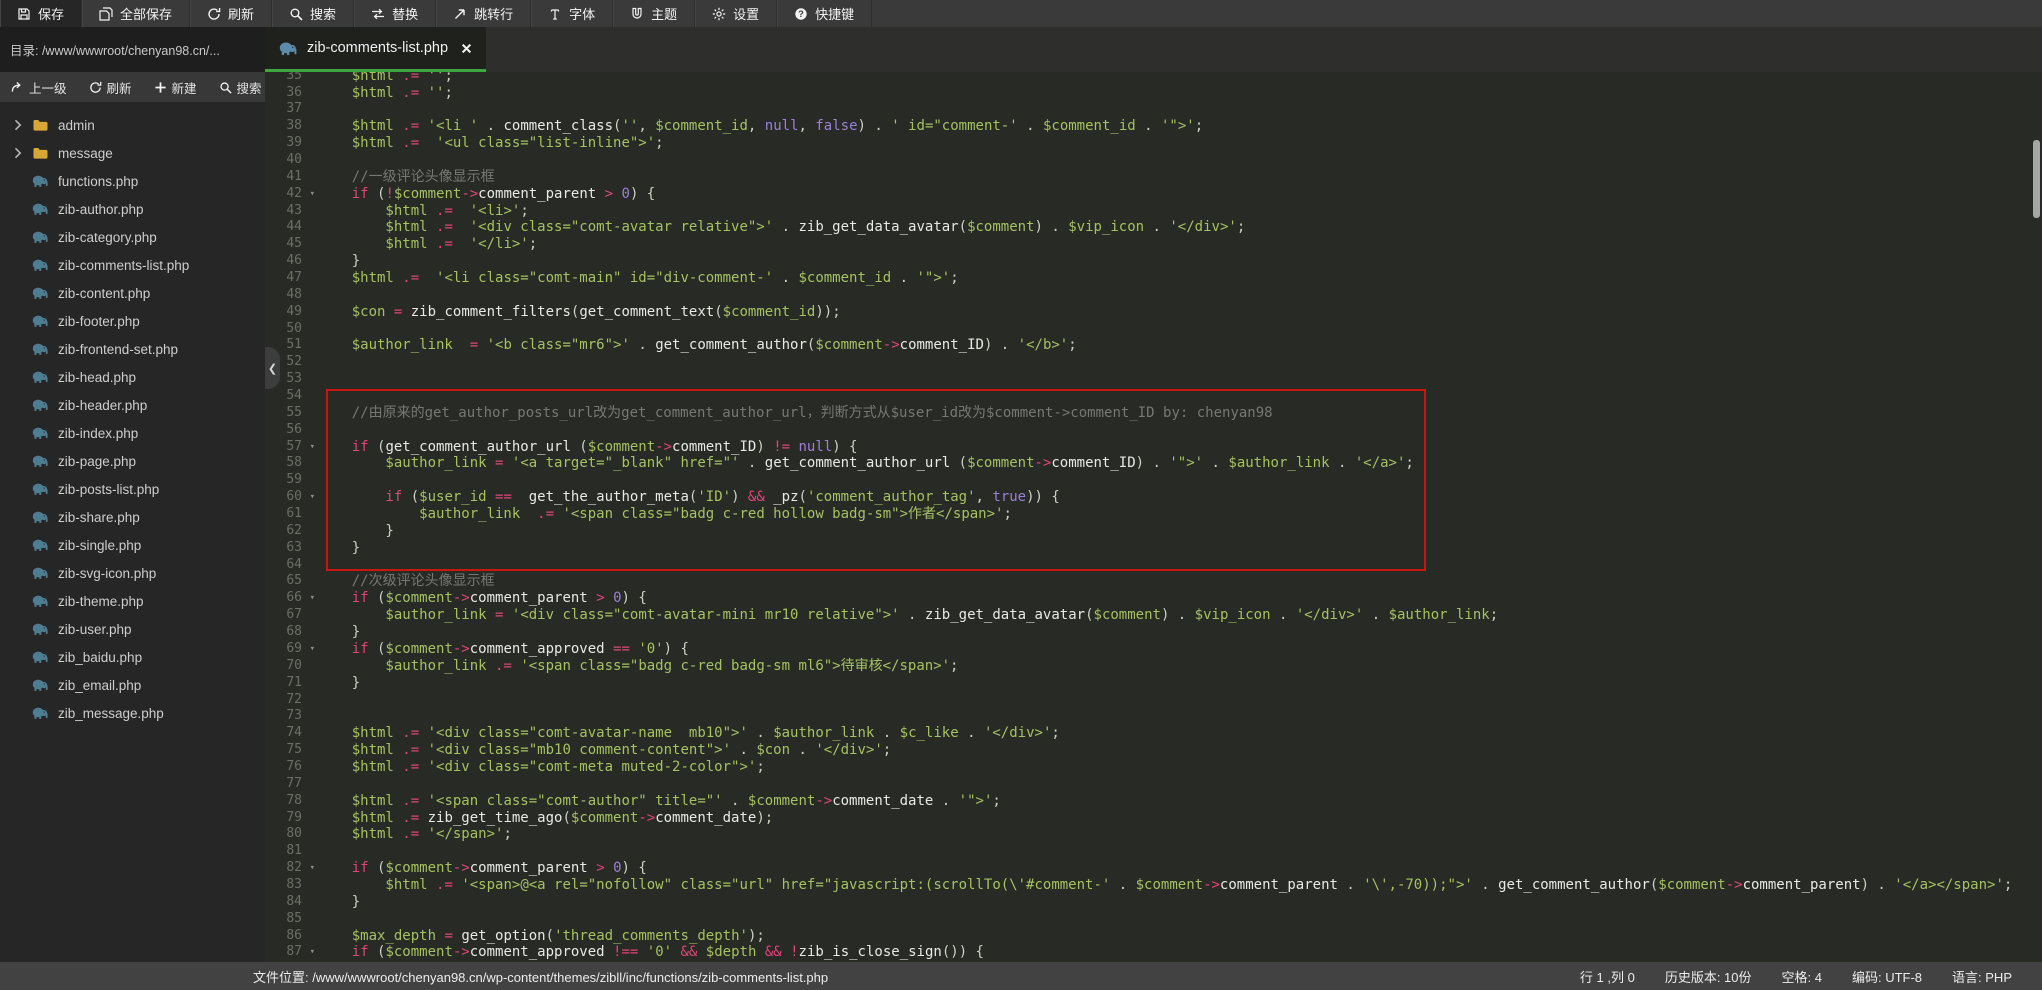 Image resolution: width=2042 pixels, height=990 pixels. Describe the element at coordinates (825, 13) in the screenshot. I see `toolbar-button-shortcuts: ? 快捷键` at that location.